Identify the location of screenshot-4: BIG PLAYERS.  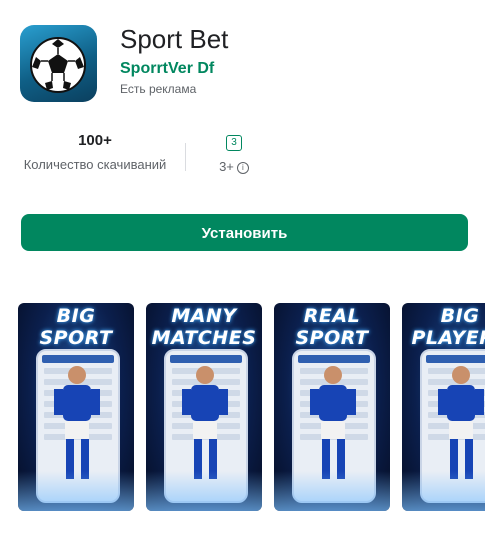
(443, 407).